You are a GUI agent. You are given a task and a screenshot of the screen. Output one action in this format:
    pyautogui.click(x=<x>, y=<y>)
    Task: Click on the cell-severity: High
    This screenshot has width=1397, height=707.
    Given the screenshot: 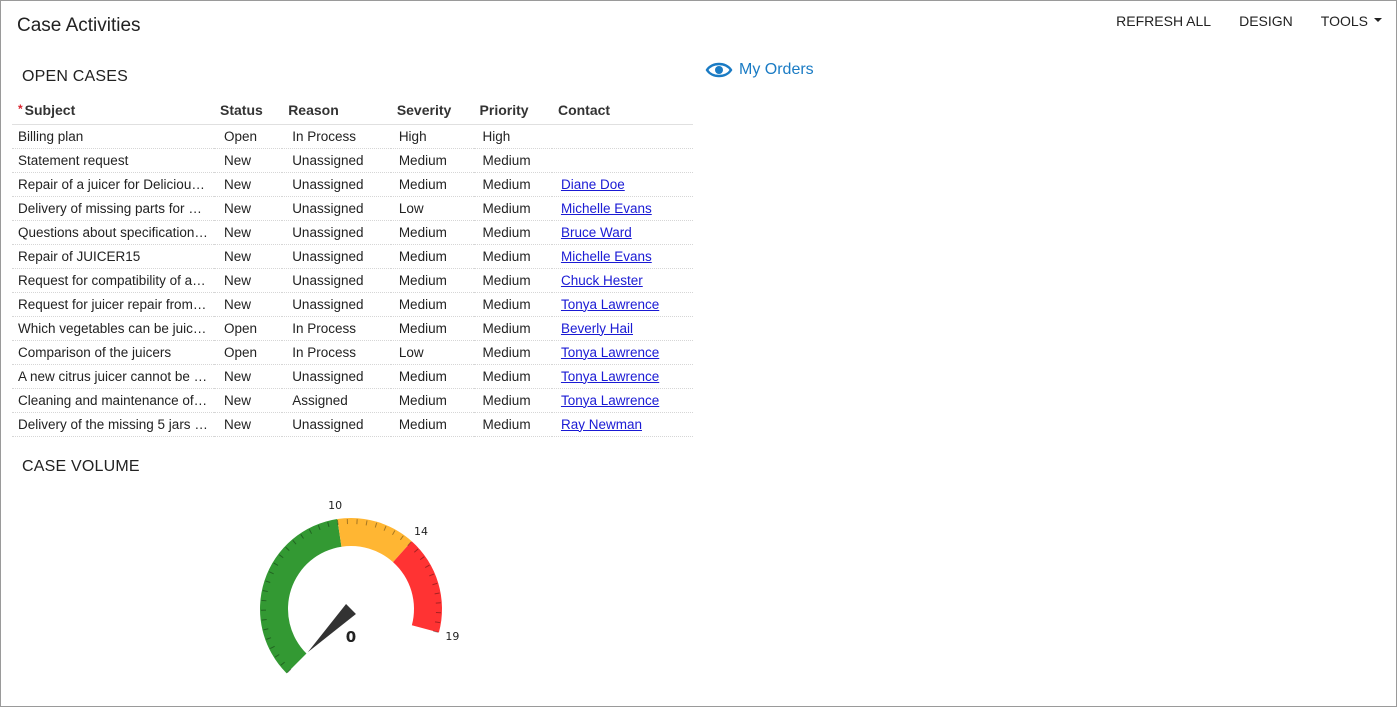 What is the action you would take?
    pyautogui.click(x=432, y=136)
    